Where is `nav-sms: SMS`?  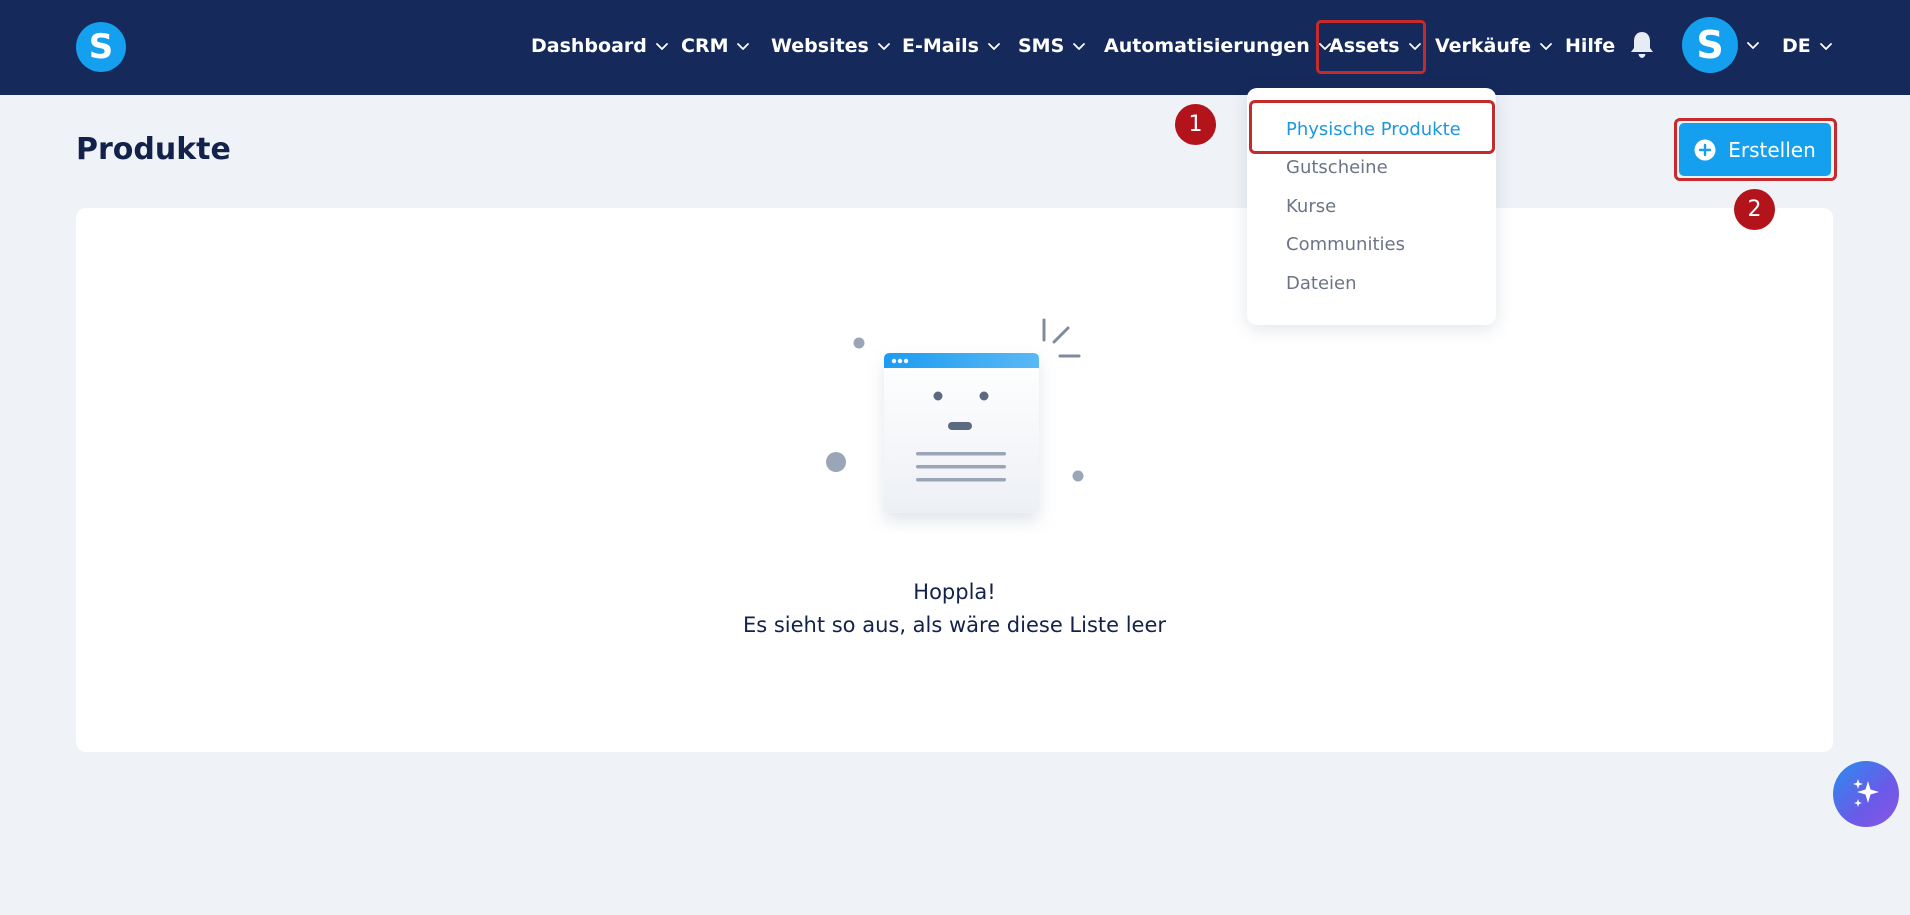
nav-sms: SMS is located at coordinates (1053, 46).